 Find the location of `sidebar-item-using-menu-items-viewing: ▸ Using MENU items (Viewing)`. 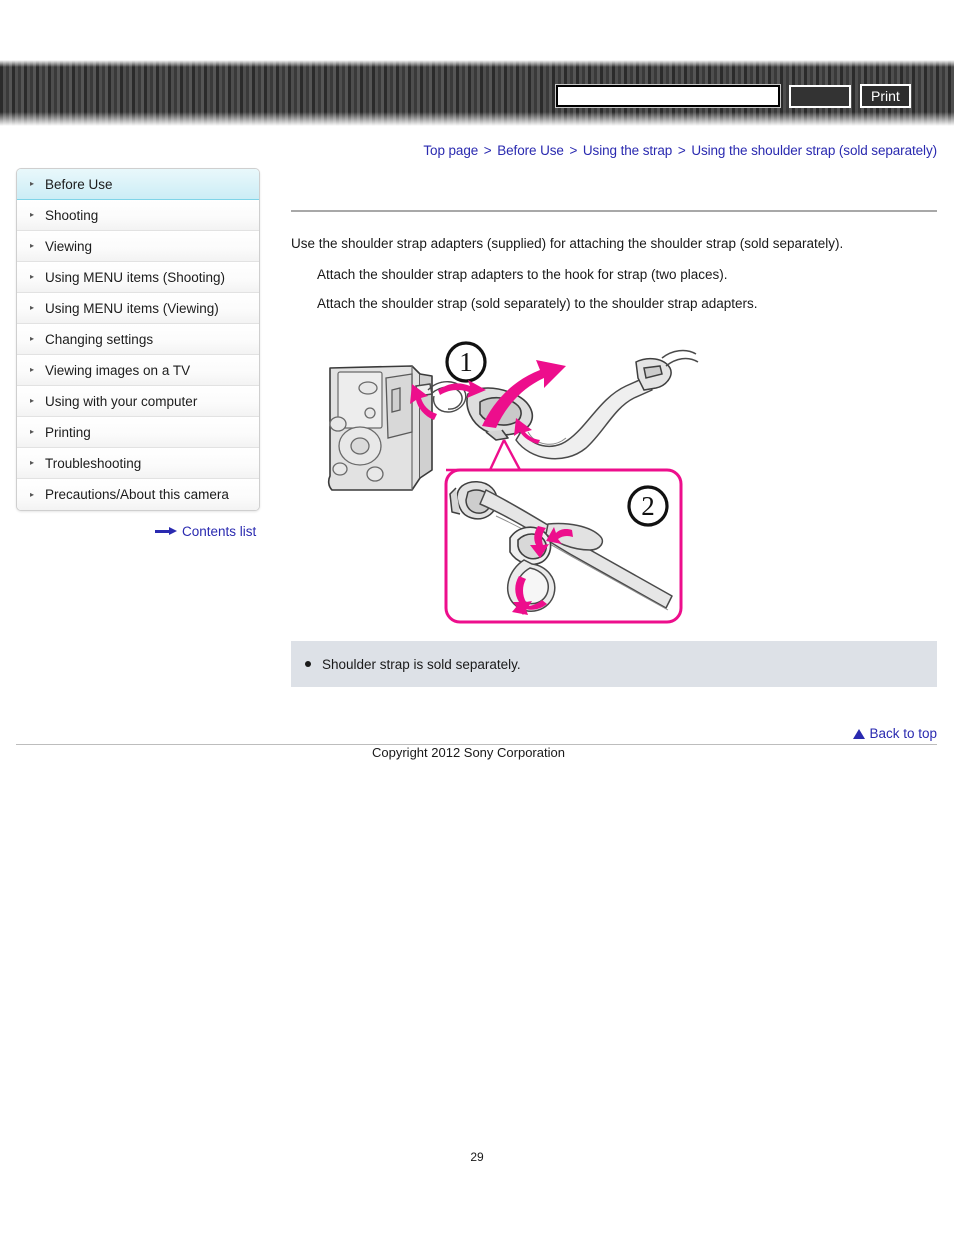

sidebar-item-using-menu-items-viewing: ▸ Using MENU items (Viewing) is located at coordinates (138, 308).